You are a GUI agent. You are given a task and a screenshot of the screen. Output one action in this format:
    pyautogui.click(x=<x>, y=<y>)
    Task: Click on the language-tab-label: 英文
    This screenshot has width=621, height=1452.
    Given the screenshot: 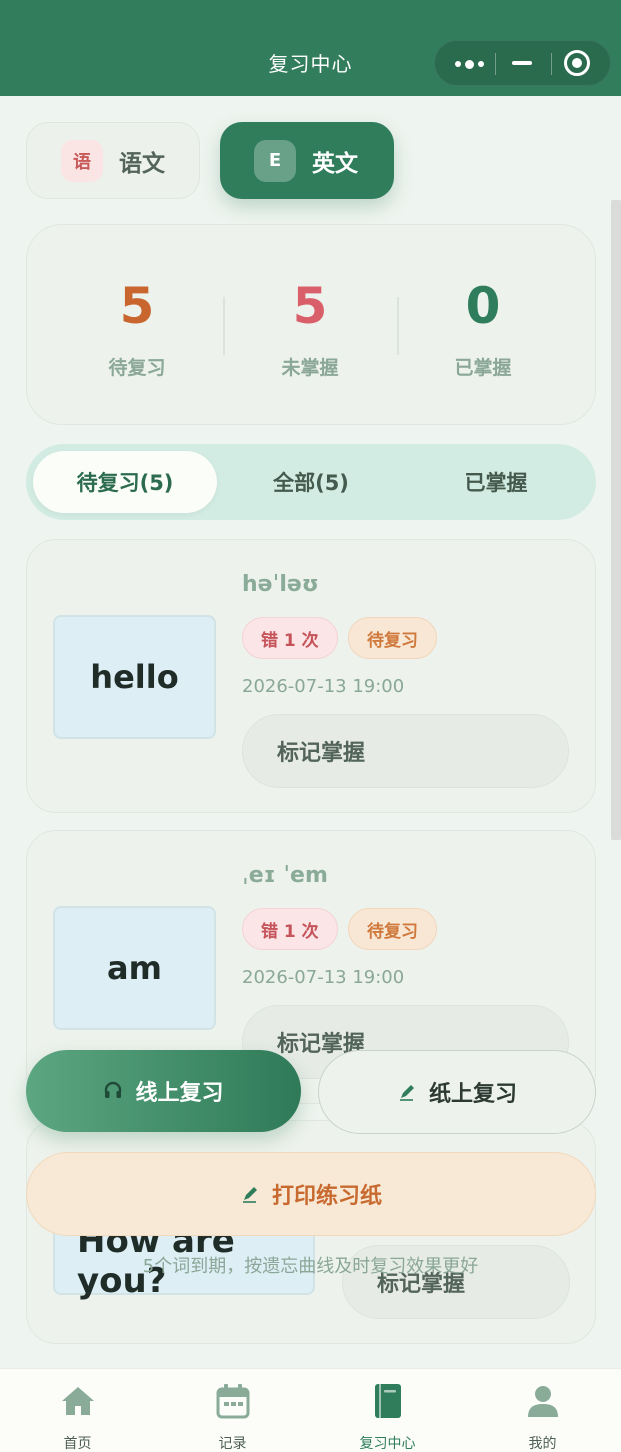 What is the action you would take?
    pyautogui.click(x=335, y=163)
    